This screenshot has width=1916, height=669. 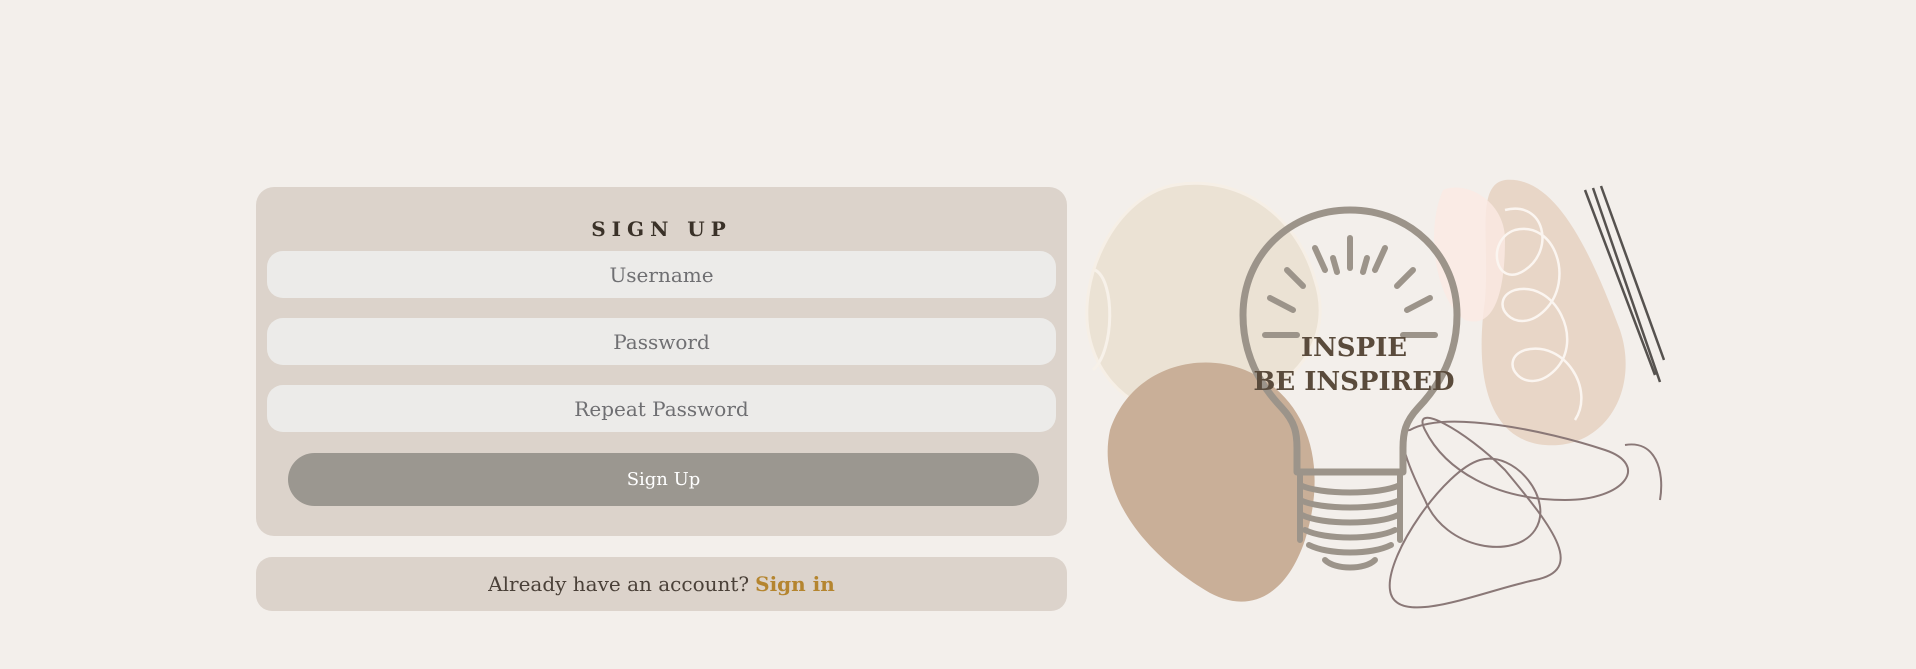 I want to click on signin-card: Already have an account? Sign in, so click(x=661, y=584).